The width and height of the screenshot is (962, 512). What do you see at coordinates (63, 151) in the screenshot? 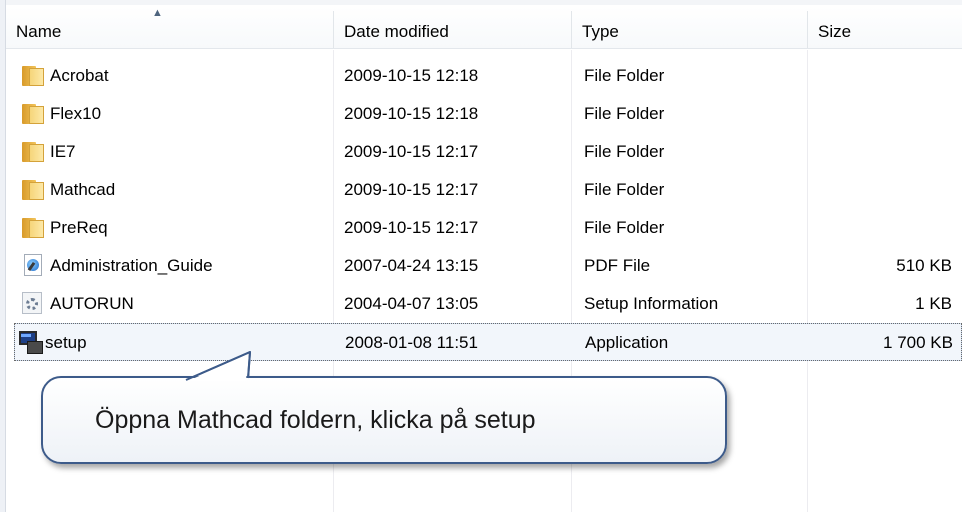
I see `file-name: IE7` at bounding box center [63, 151].